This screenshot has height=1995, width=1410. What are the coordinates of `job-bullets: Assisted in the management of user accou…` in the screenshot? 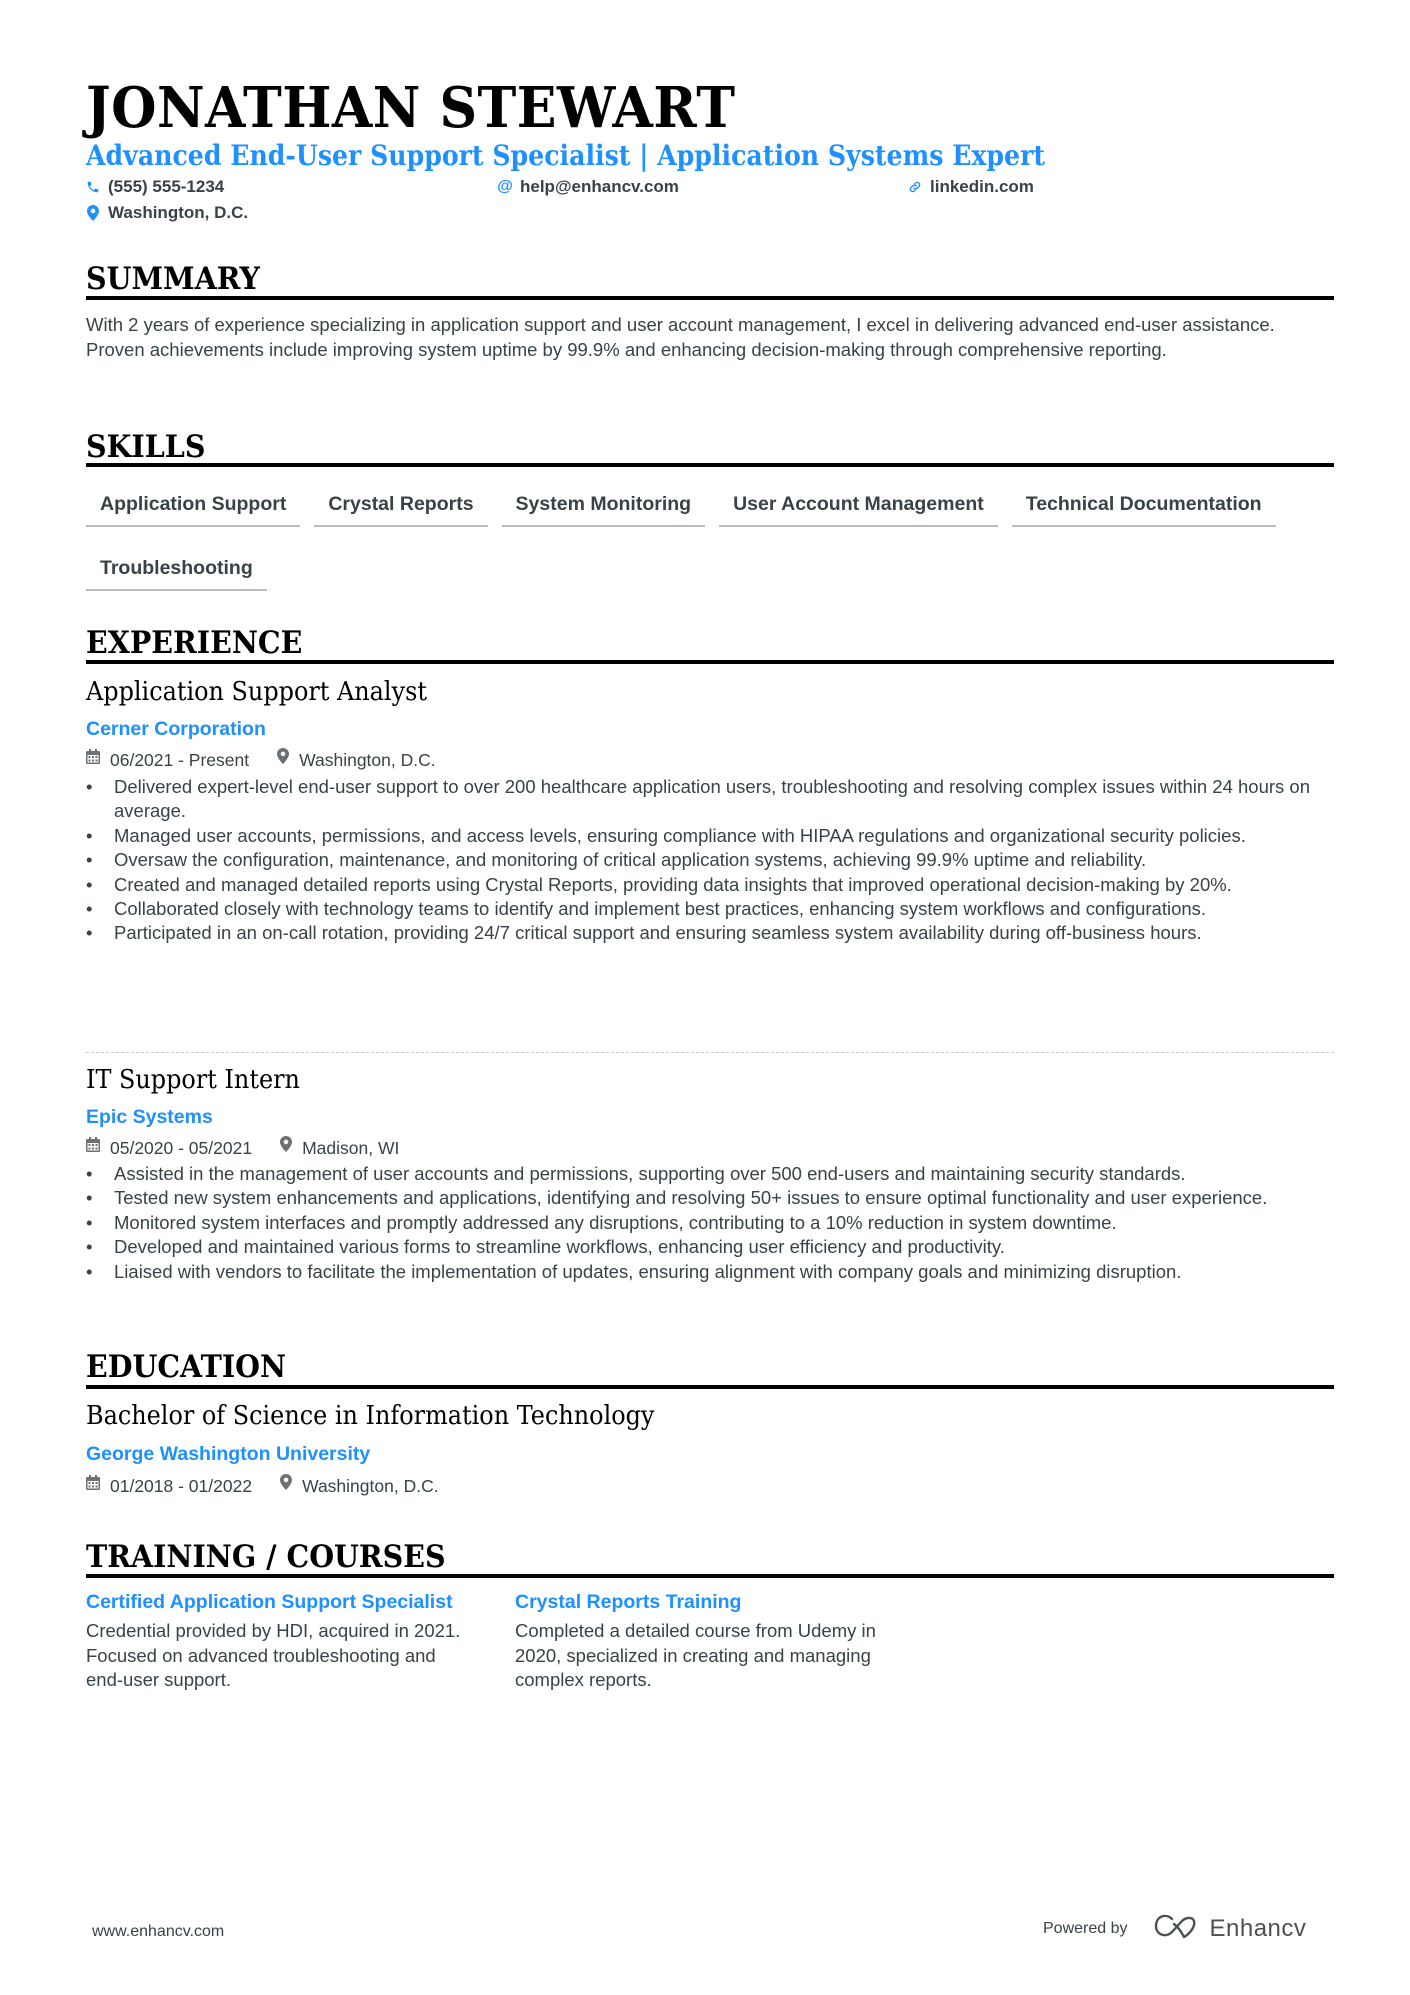 It's located at (710, 1223).